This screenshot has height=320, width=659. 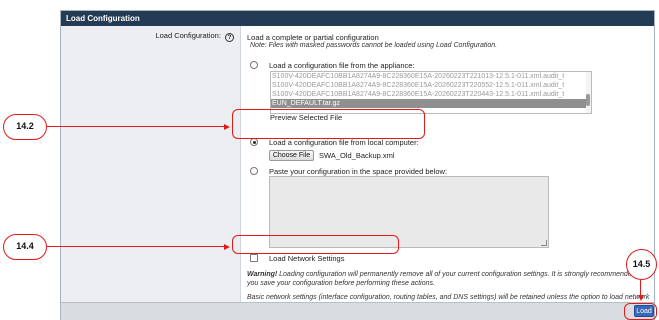 What do you see at coordinates (135, 127) in the screenshot?
I see `arrow-14-2-line` at bounding box center [135, 127].